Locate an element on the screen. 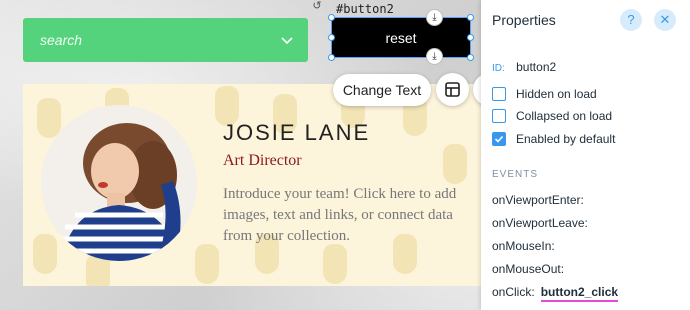  resize-handle-tr is located at coordinates (470, 17).